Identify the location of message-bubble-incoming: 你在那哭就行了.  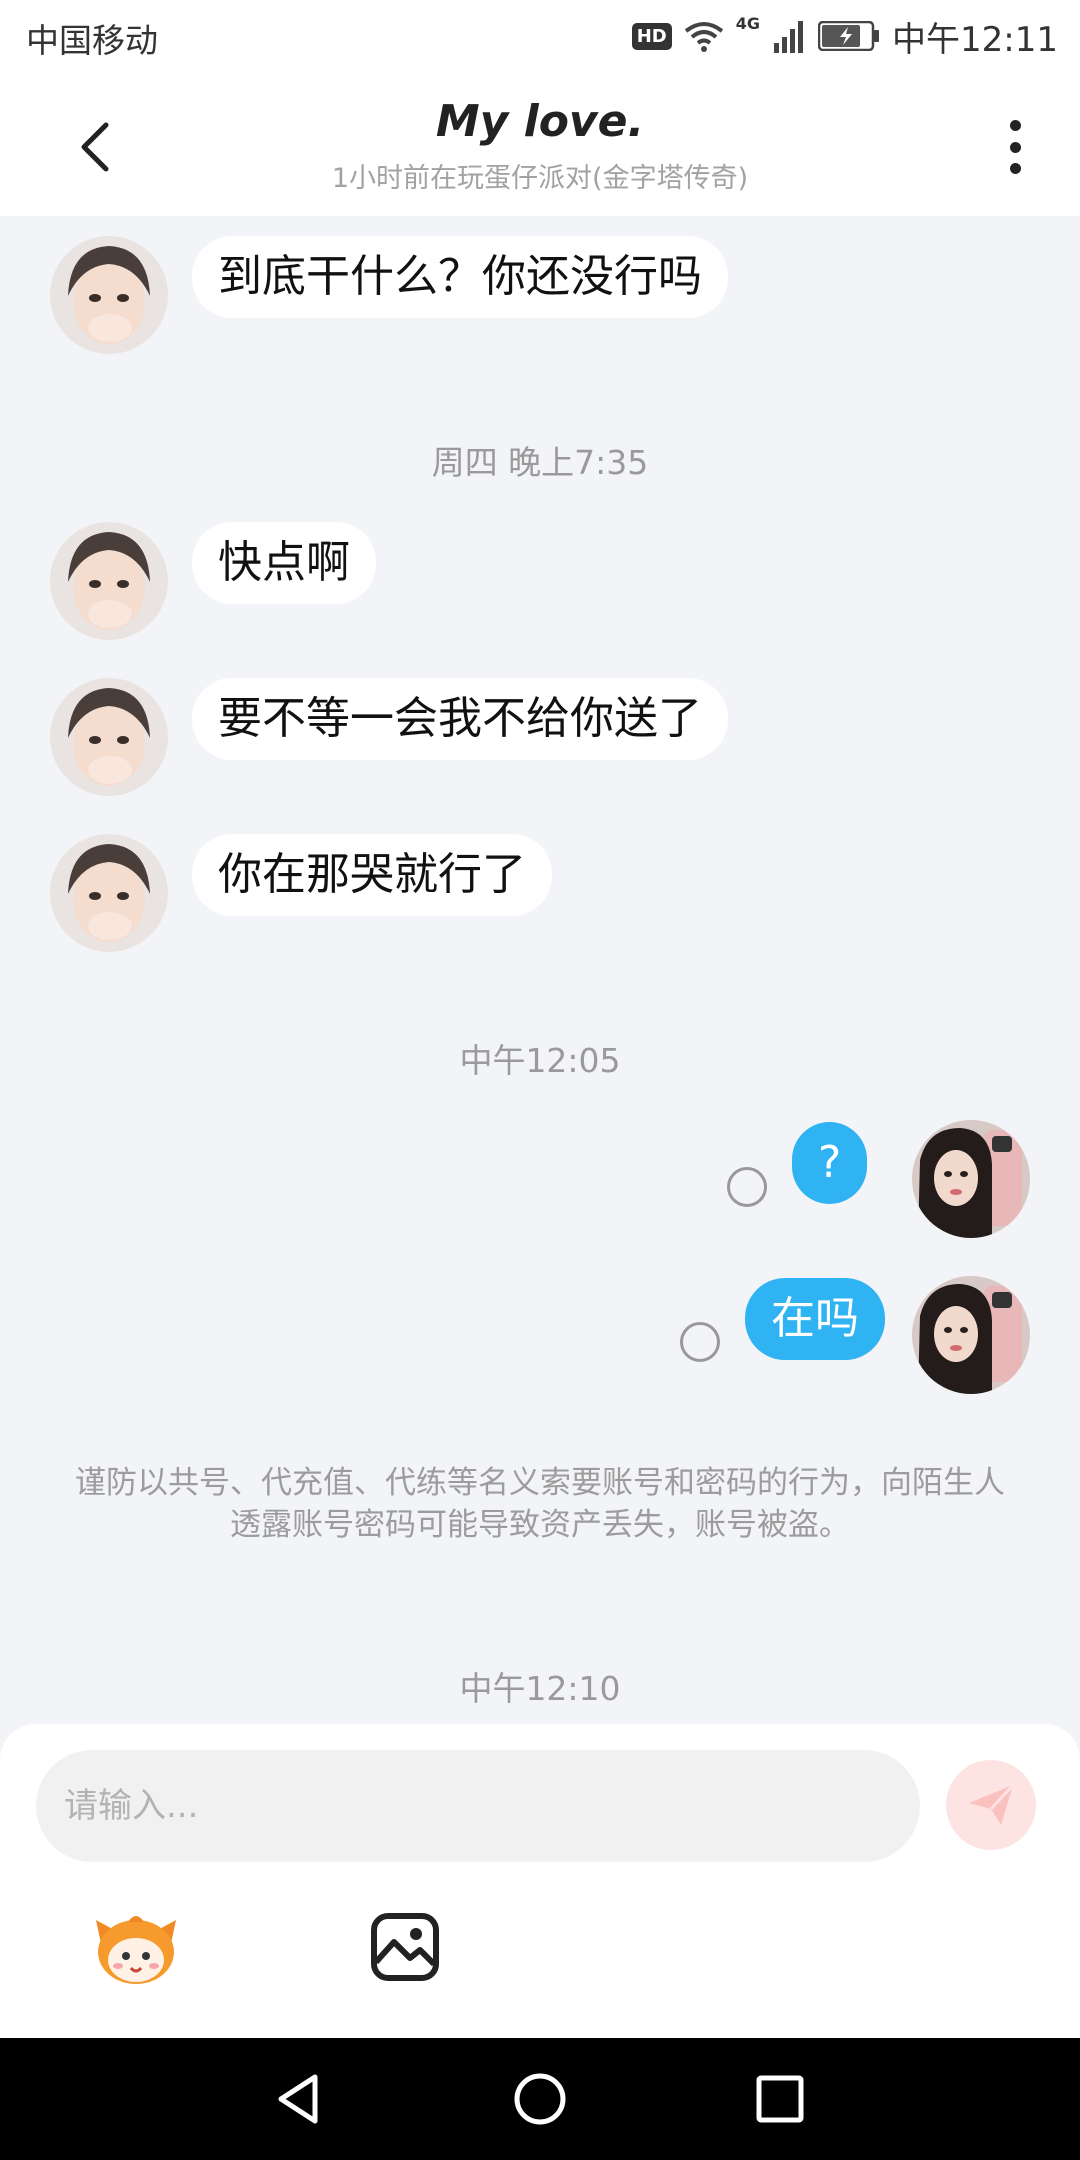
(372, 875).